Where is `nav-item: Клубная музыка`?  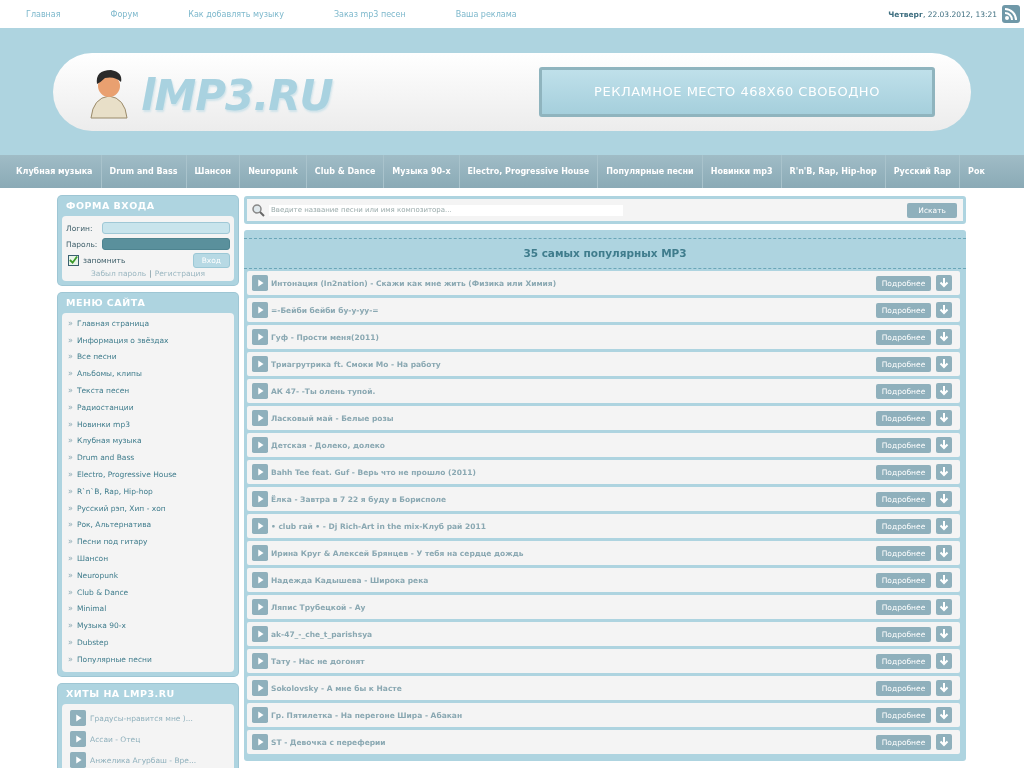
nav-item: Клубная музыка is located at coordinates (55, 171).